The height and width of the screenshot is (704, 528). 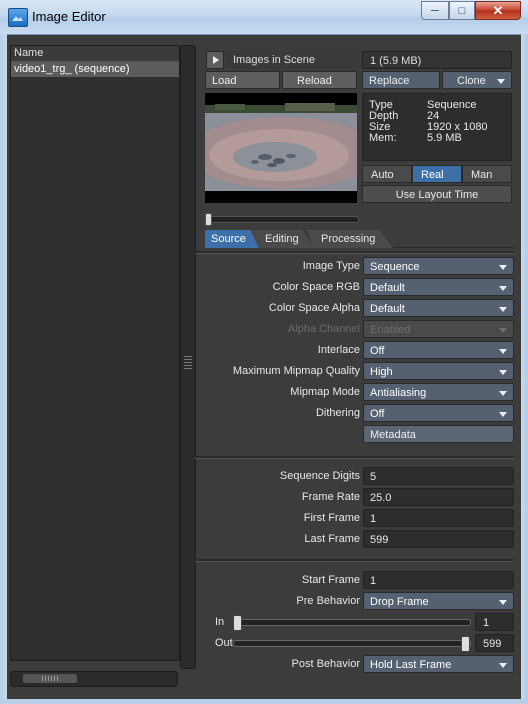 What do you see at coordinates (94, 679) in the screenshot?
I see `list-horizontal-scrollbar` at bounding box center [94, 679].